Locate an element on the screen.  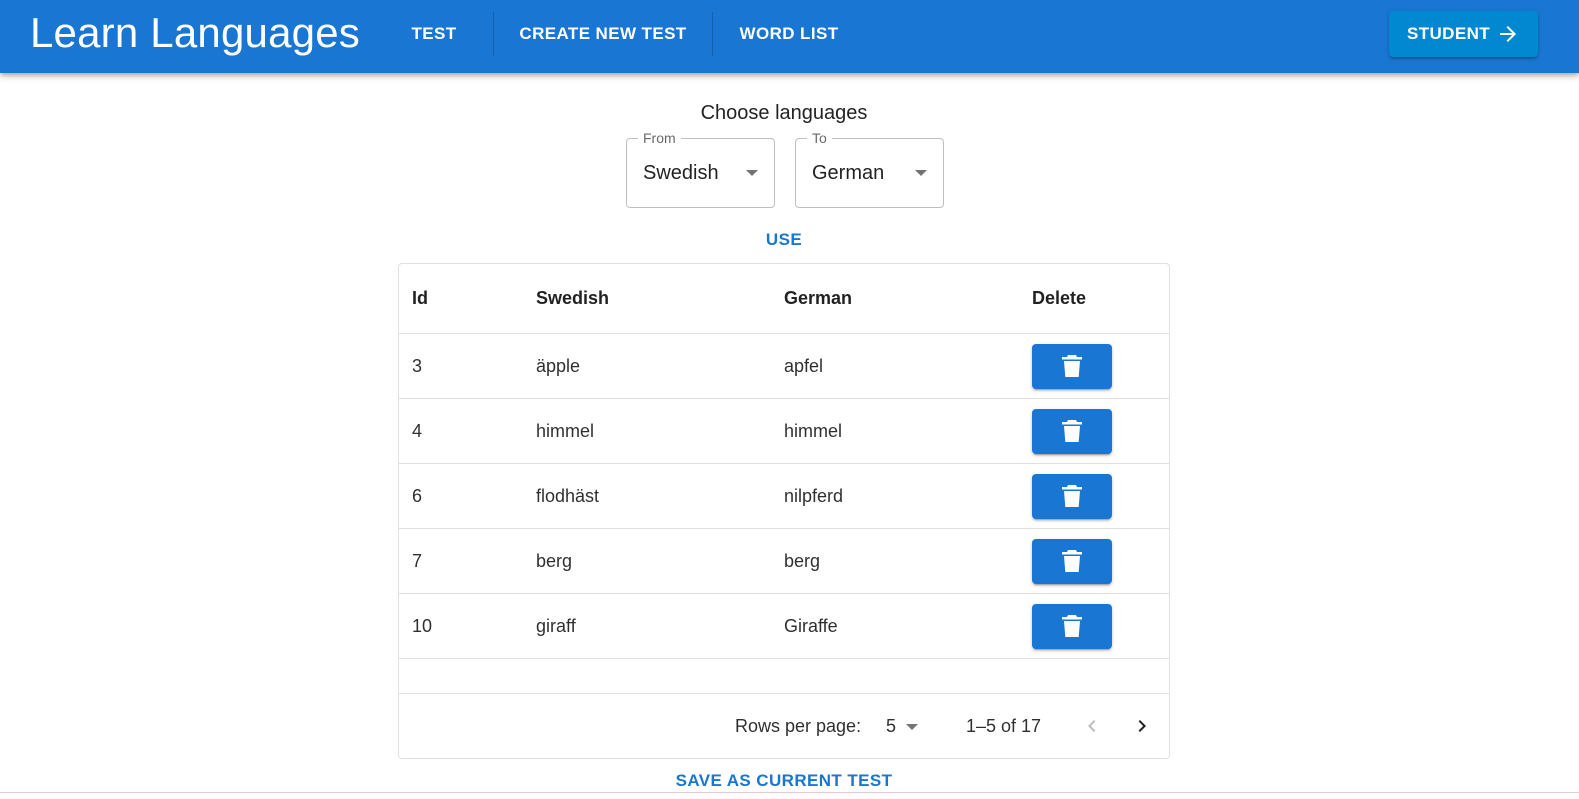
rows-per-page-select: 5 is located at coordinates (901, 726).